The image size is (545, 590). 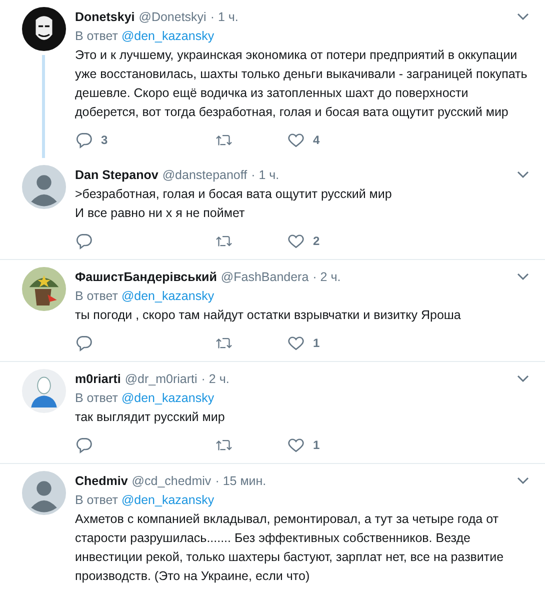 I want to click on timestamp: · 15 мин., so click(x=240, y=481).